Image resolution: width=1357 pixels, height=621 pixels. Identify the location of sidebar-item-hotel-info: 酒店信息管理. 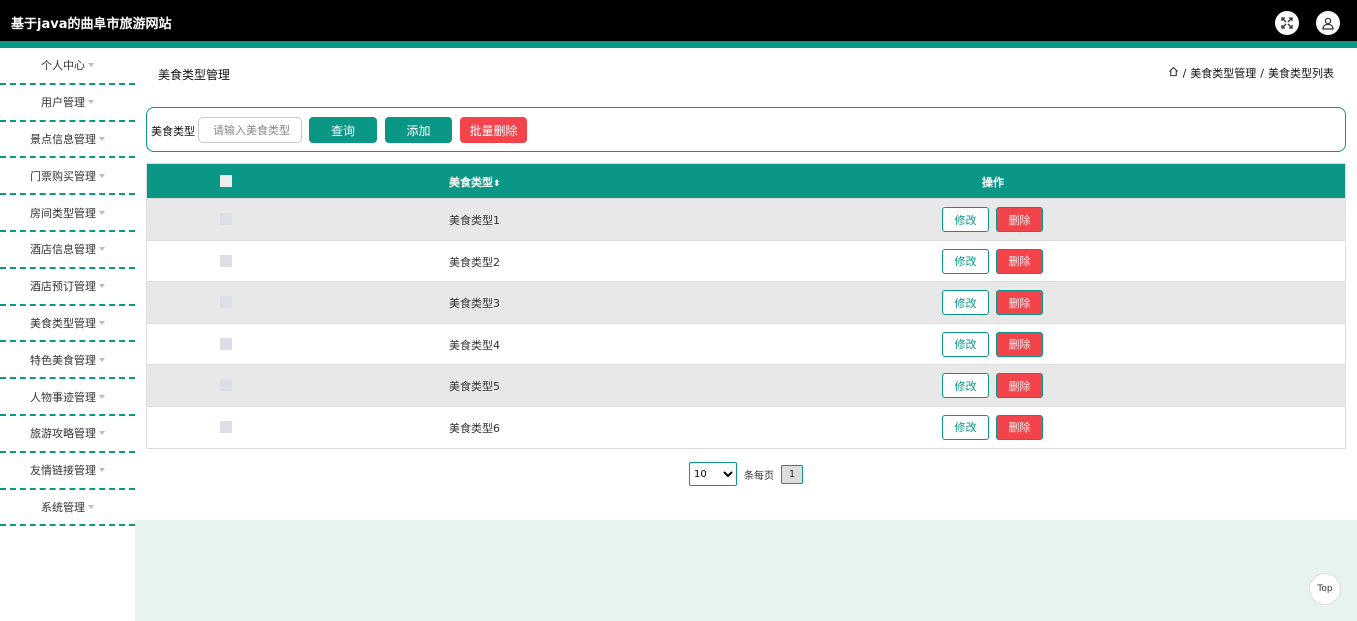
(67, 250).